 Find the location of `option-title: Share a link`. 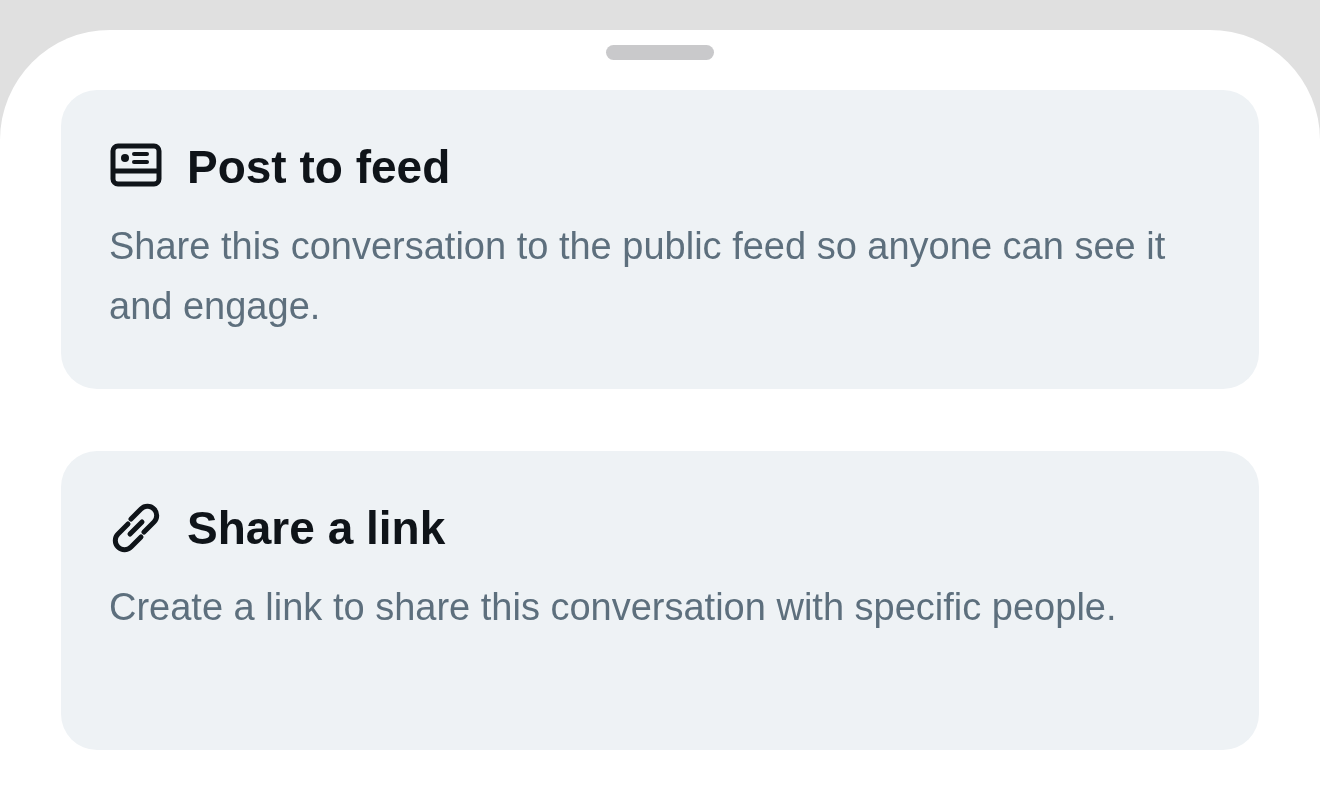

option-title: Share a link is located at coordinates (316, 528).